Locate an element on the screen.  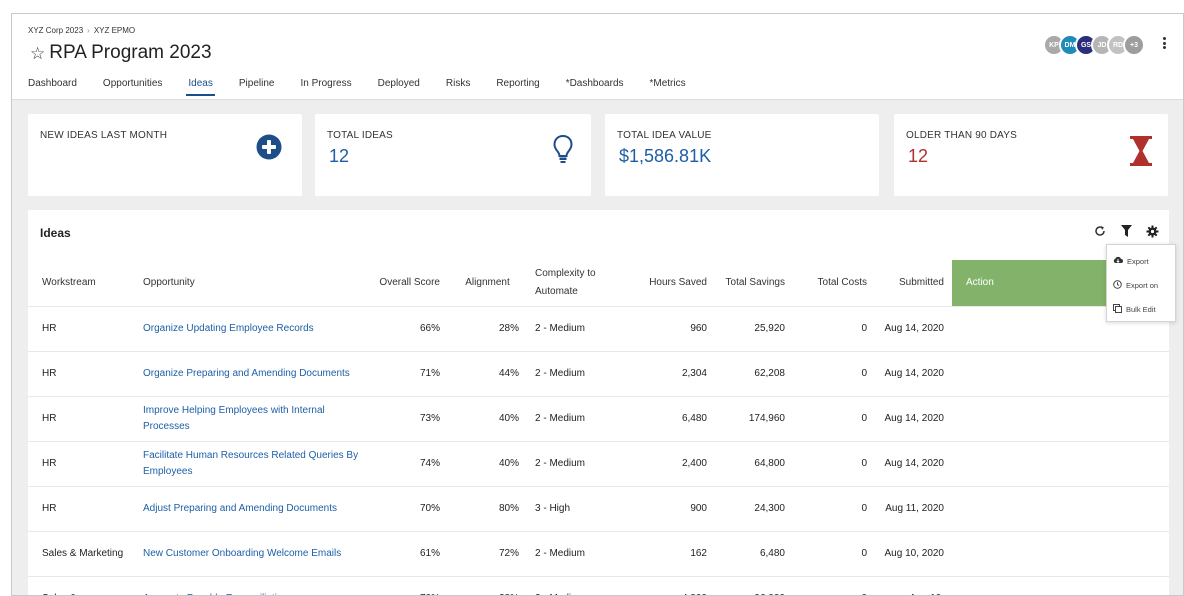
settings-dropdown-menu: Export Export on Bulk Edit is located at coordinates (1141, 283).